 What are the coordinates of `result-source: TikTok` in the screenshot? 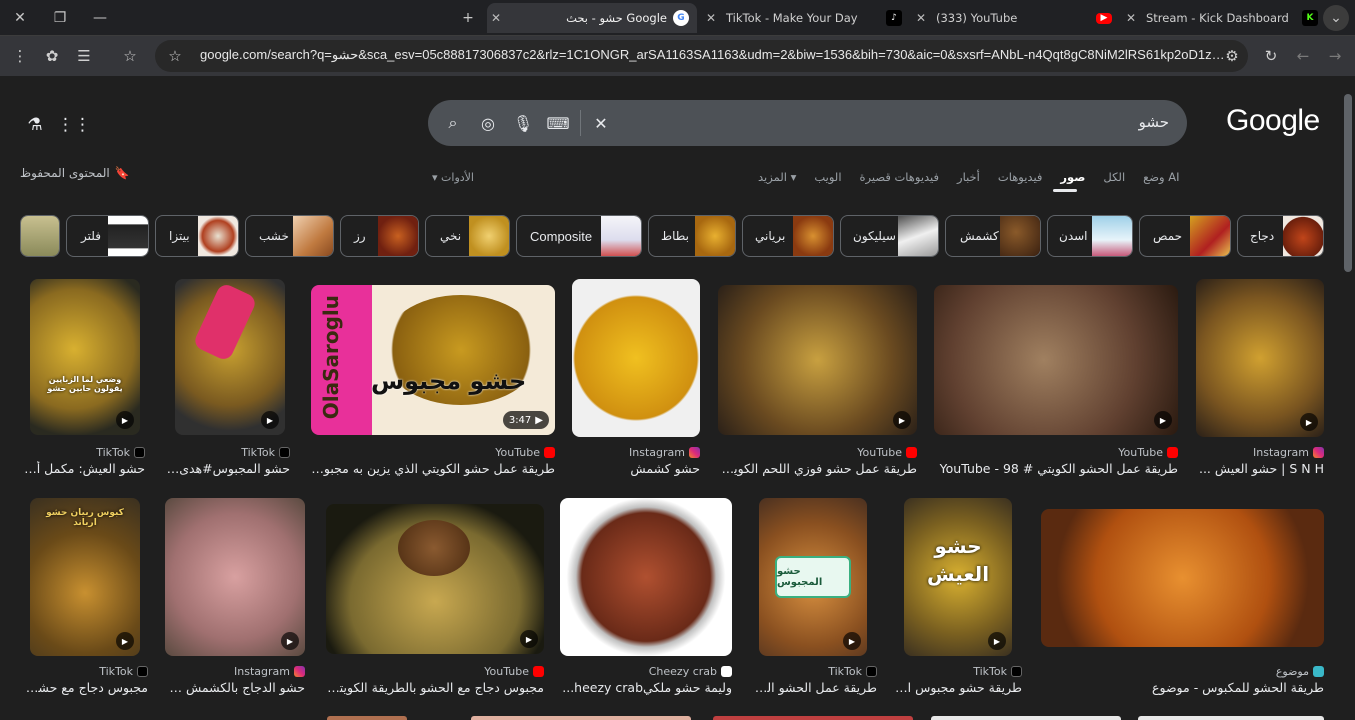 It's located at (123, 671).